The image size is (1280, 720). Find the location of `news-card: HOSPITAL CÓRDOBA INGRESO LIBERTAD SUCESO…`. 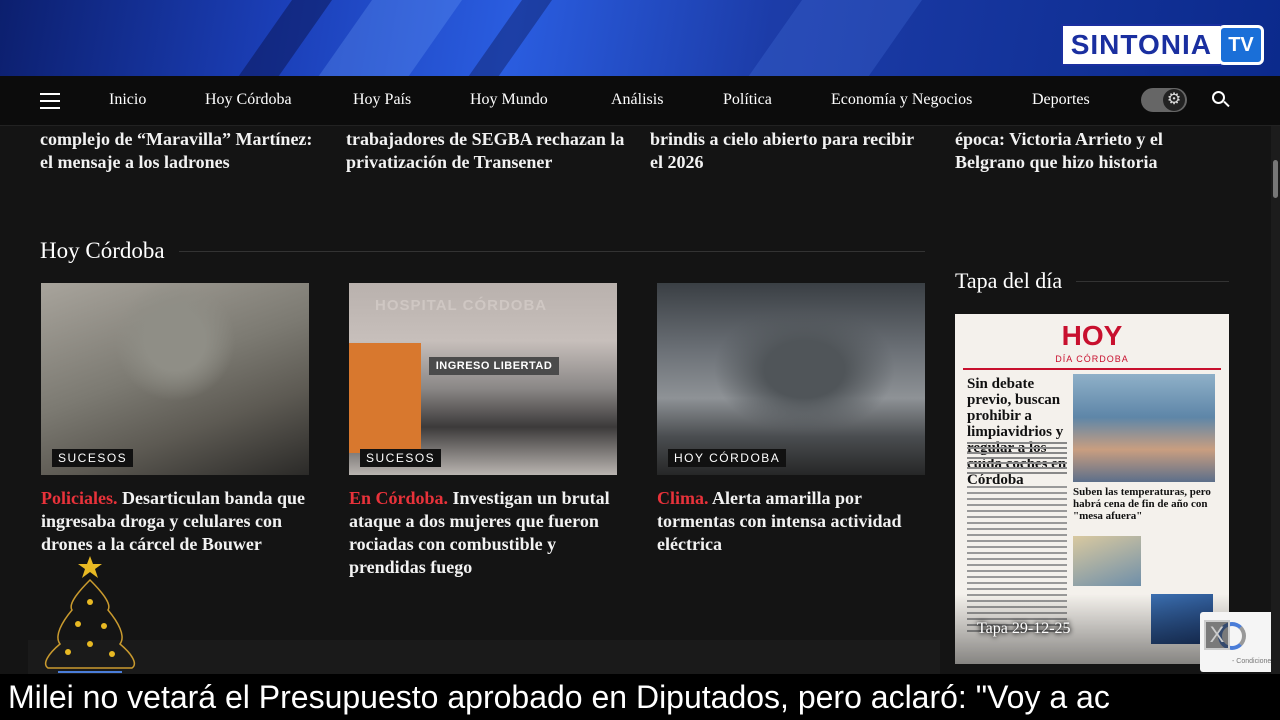

news-card: HOSPITAL CÓRDOBA INGRESO LIBERTAD SUCESO… is located at coordinates (483, 431).